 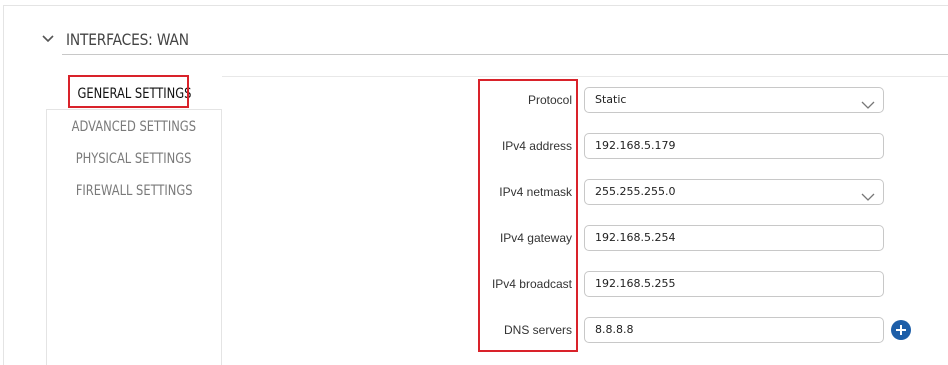 What do you see at coordinates (734, 100) in the screenshot?
I see `protocol-select: Static` at bounding box center [734, 100].